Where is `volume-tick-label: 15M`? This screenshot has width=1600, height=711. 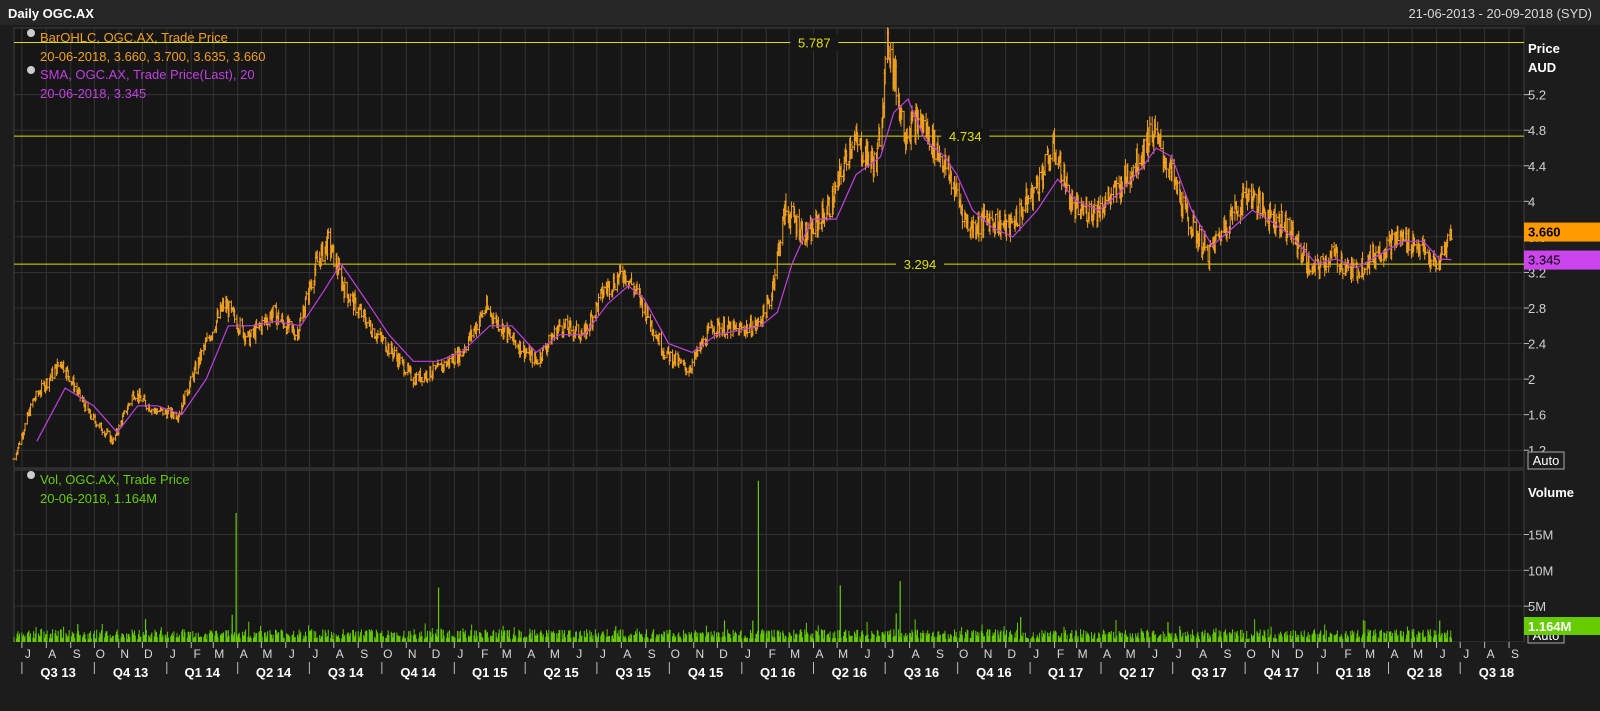 volume-tick-label: 15M is located at coordinates (1540, 535).